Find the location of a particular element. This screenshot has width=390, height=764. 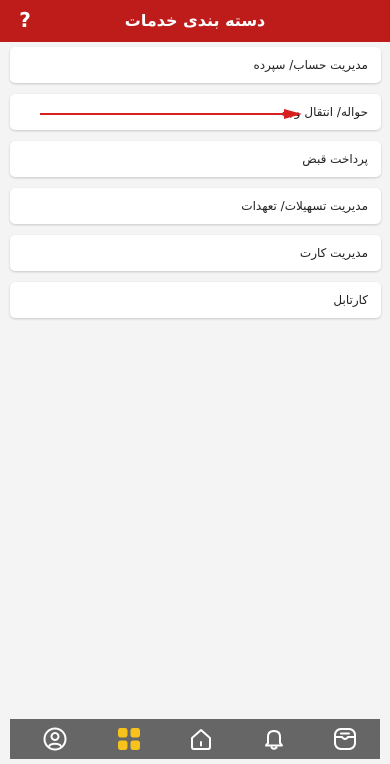

profile-icon is located at coordinates (55, 739).